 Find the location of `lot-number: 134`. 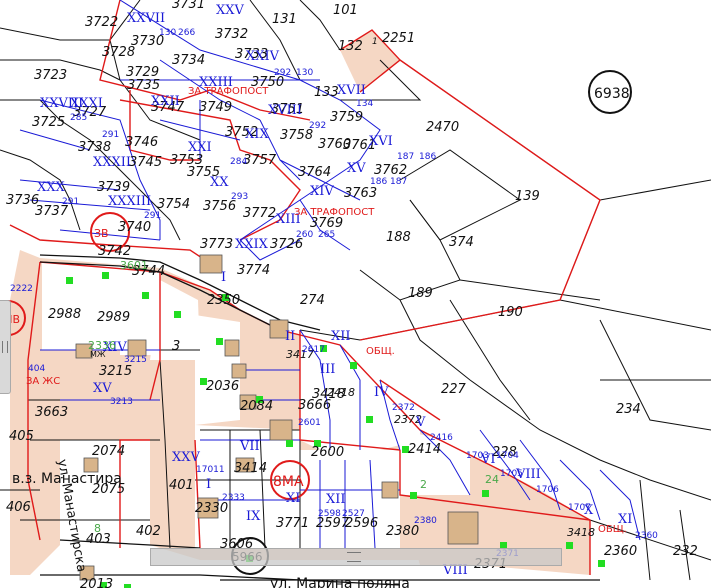

lot-number: 134 is located at coordinates (364, 104).